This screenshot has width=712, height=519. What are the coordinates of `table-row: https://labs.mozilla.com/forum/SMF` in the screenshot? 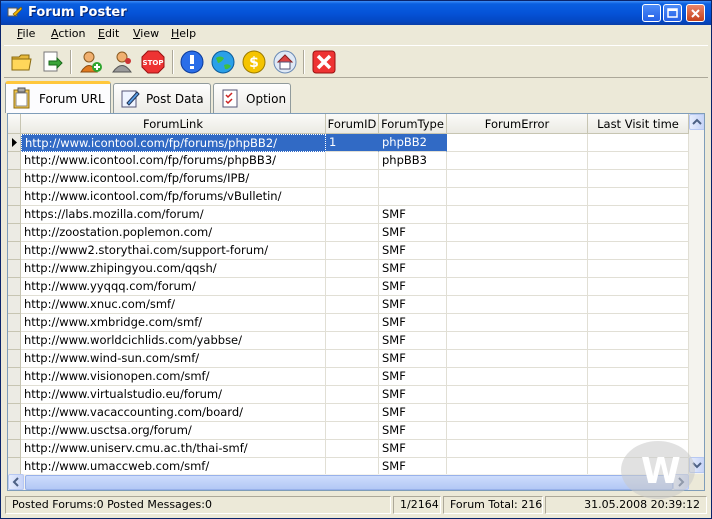 It's located at (348, 215).